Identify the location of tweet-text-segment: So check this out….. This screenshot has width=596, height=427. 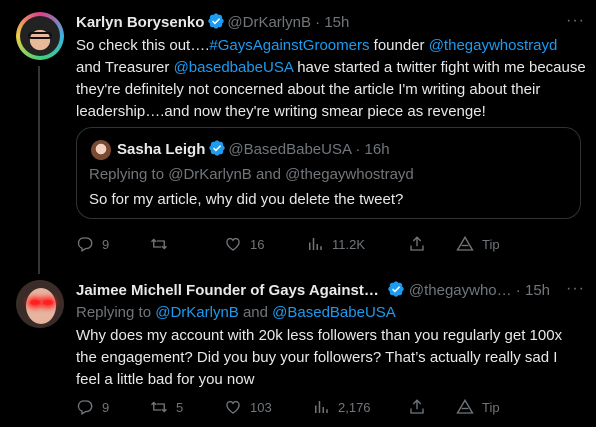
(143, 45).